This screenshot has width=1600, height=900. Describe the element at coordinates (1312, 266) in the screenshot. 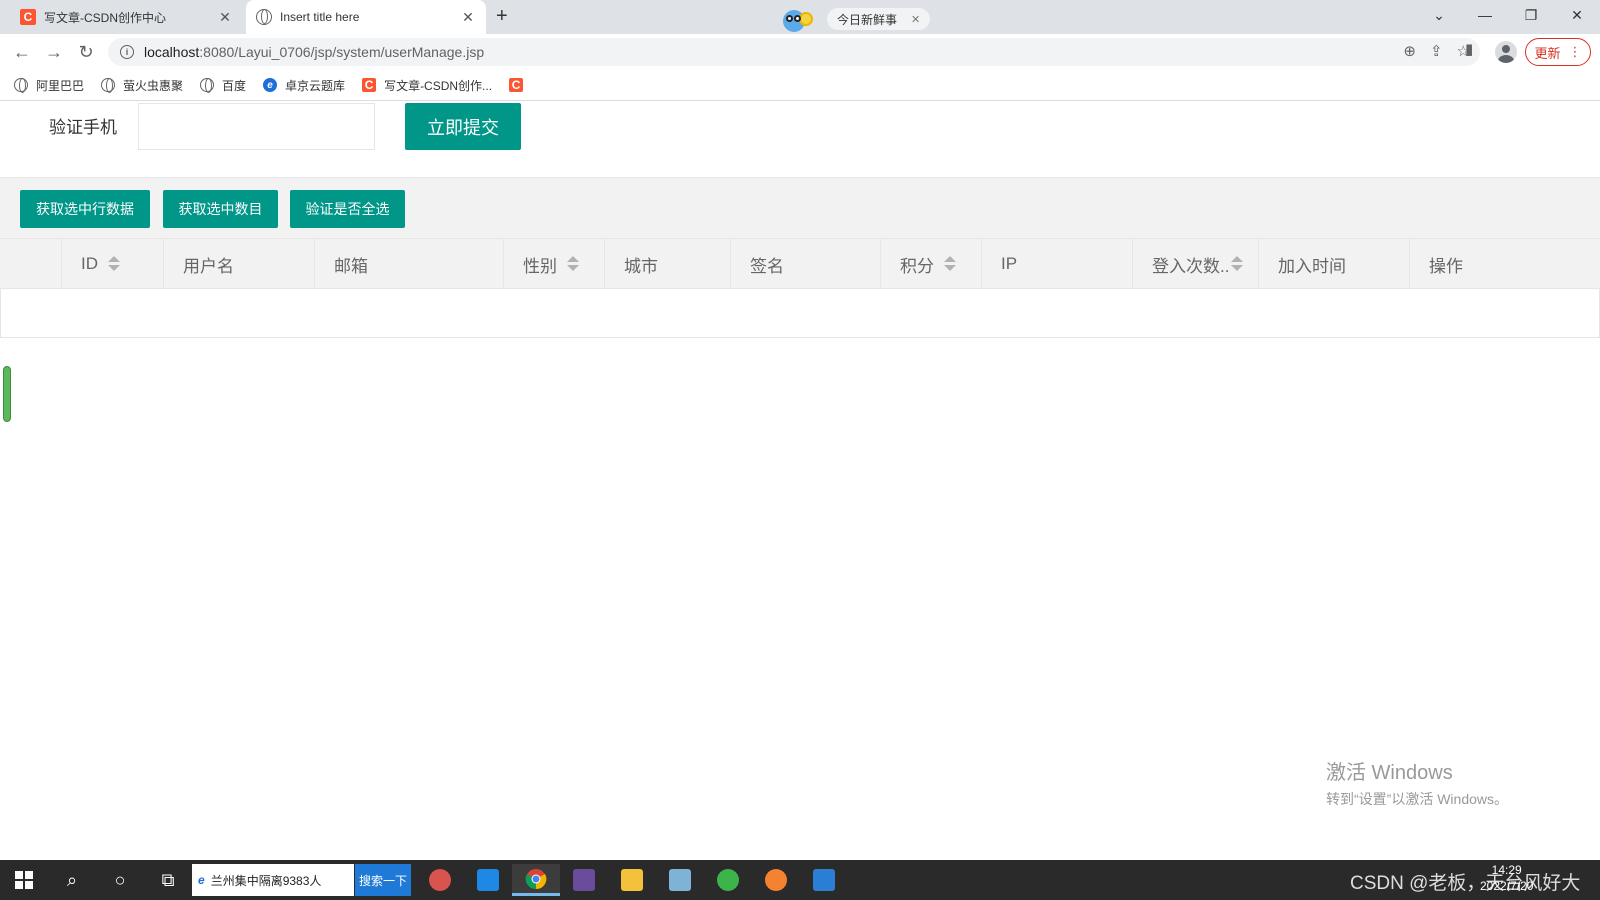

I see `column-label: 加入时间` at that location.